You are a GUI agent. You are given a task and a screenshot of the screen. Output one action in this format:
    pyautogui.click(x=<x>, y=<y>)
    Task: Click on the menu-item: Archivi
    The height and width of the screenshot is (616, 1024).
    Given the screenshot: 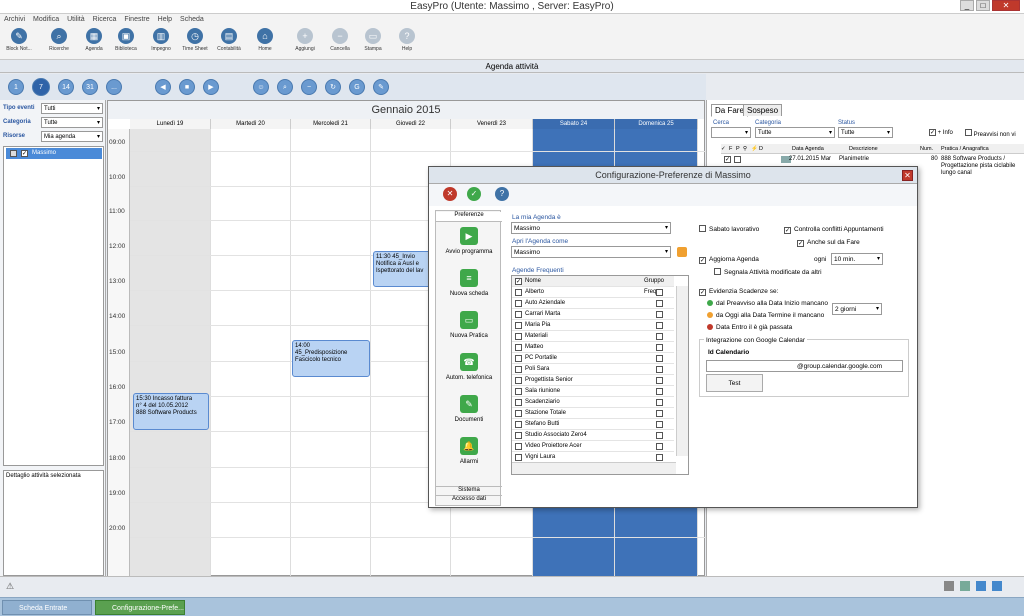 What is the action you would take?
    pyautogui.click(x=14, y=20)
    